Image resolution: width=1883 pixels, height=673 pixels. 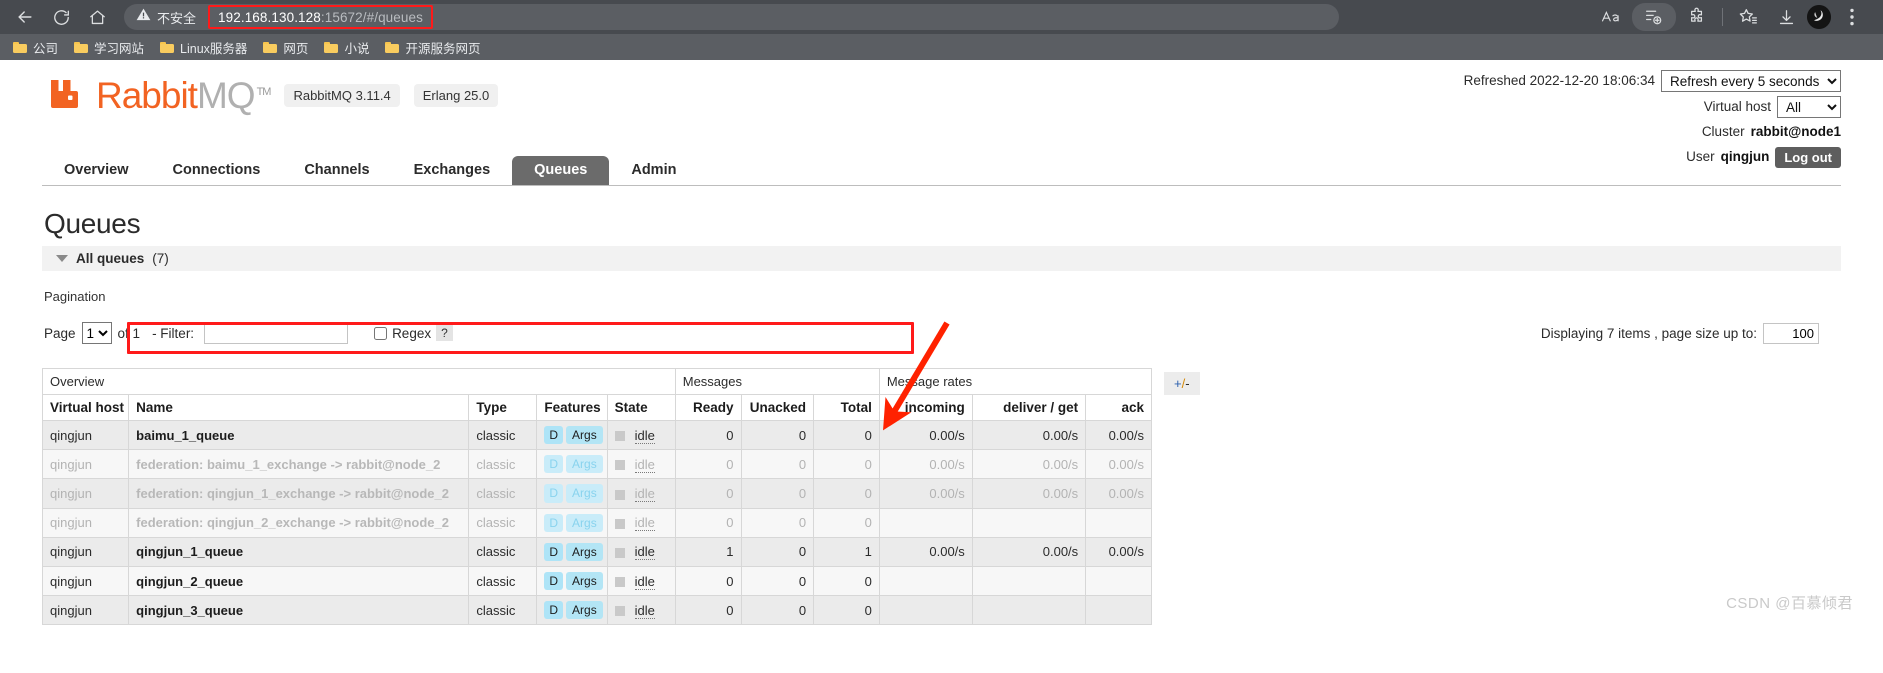 What do you see at coordinates (708, 464) in the screenshot?
I see `cell-ready: 0` at bounding box center [708, 464].